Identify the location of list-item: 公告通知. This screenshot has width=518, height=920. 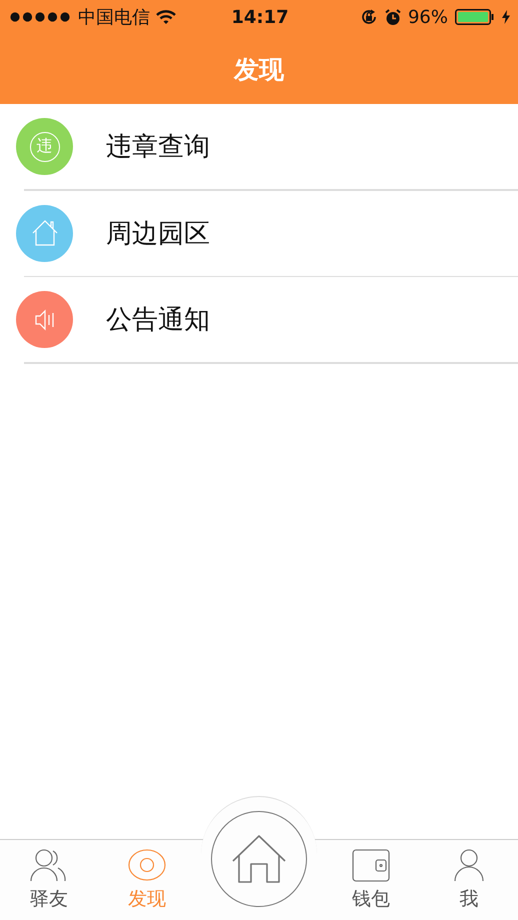
(259, 319).